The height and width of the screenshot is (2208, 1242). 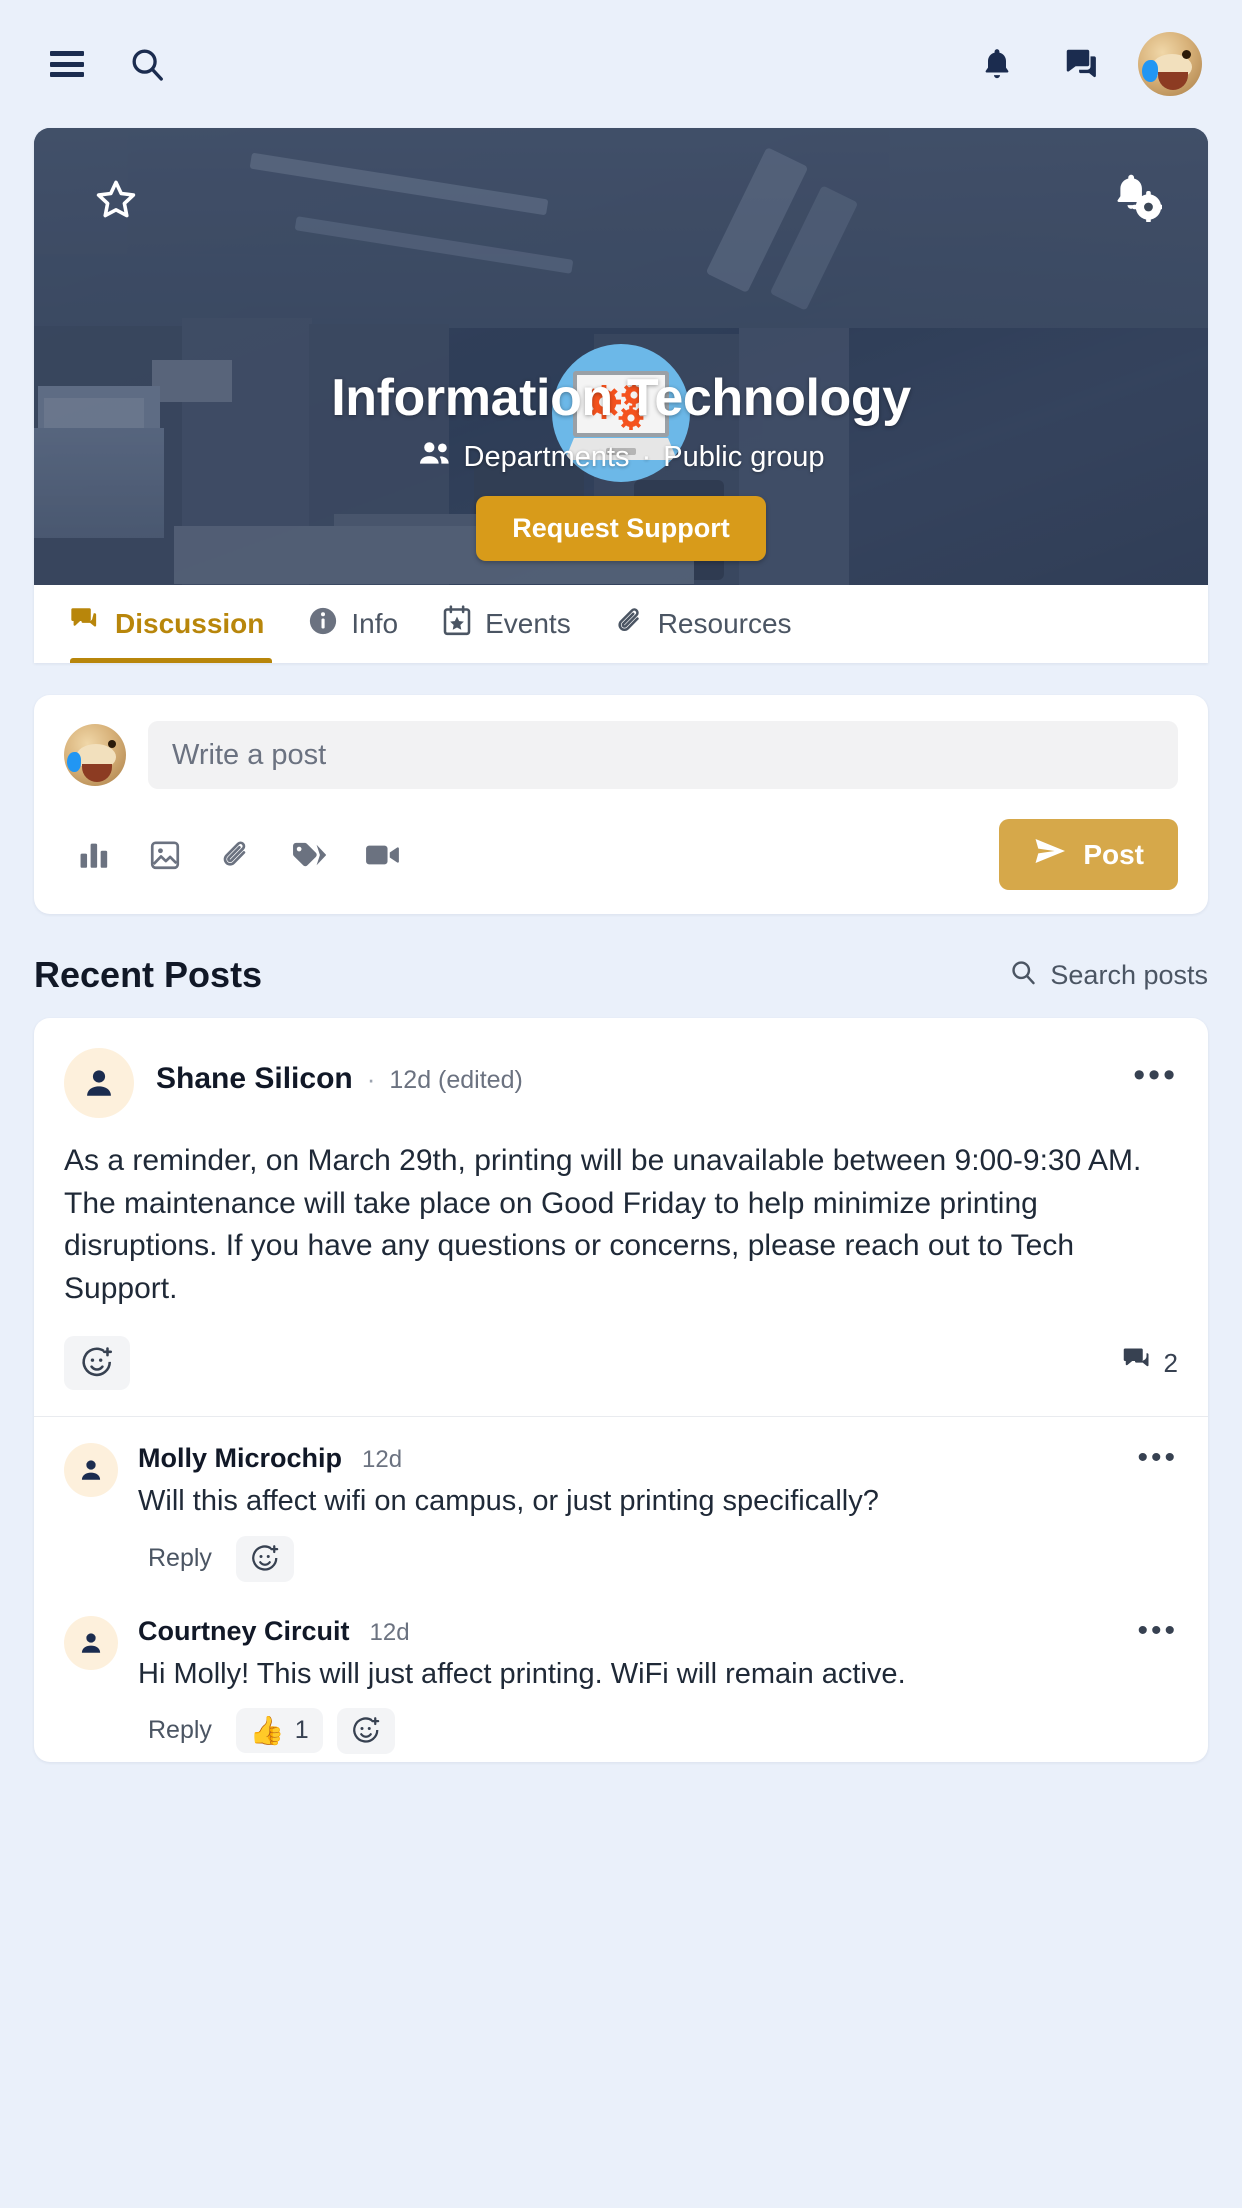 I want to click on tab-label: Info, so click(x=375, y=623).